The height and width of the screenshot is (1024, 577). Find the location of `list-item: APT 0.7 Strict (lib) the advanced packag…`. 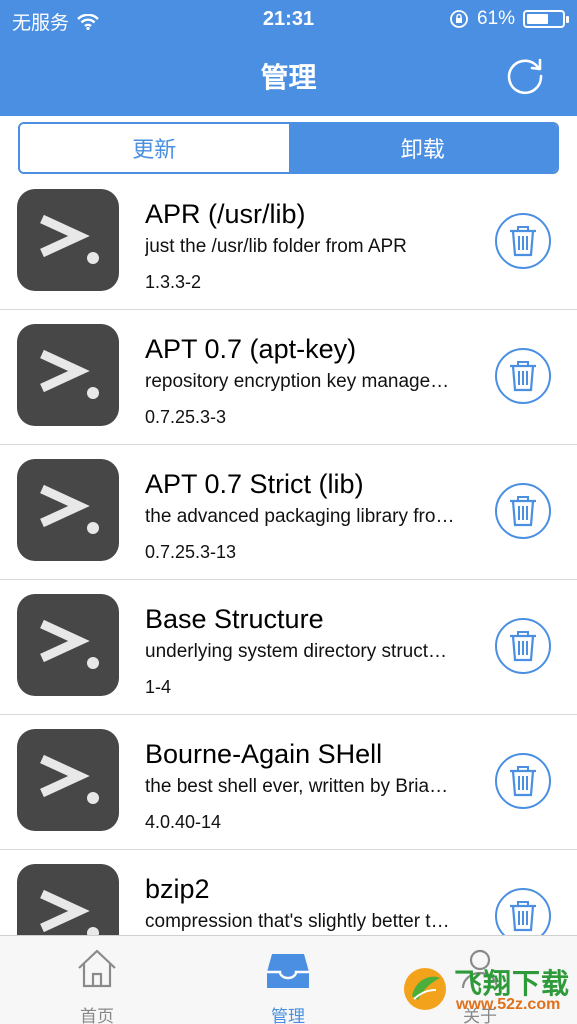

list-item: APT 0.7 Strict (lib) the advanced packag… is located at coordinates (288, 512).